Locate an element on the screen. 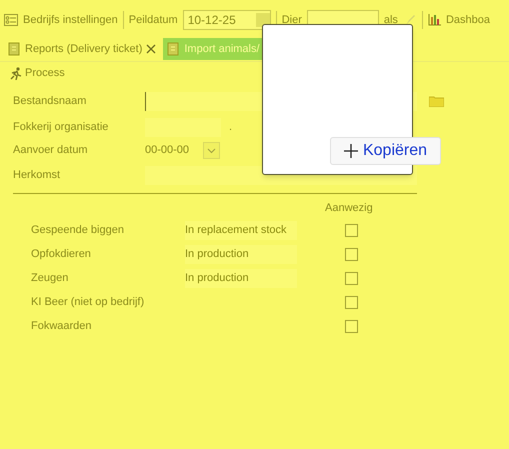  animal-label: Dier is located at coordinates (292, 20).